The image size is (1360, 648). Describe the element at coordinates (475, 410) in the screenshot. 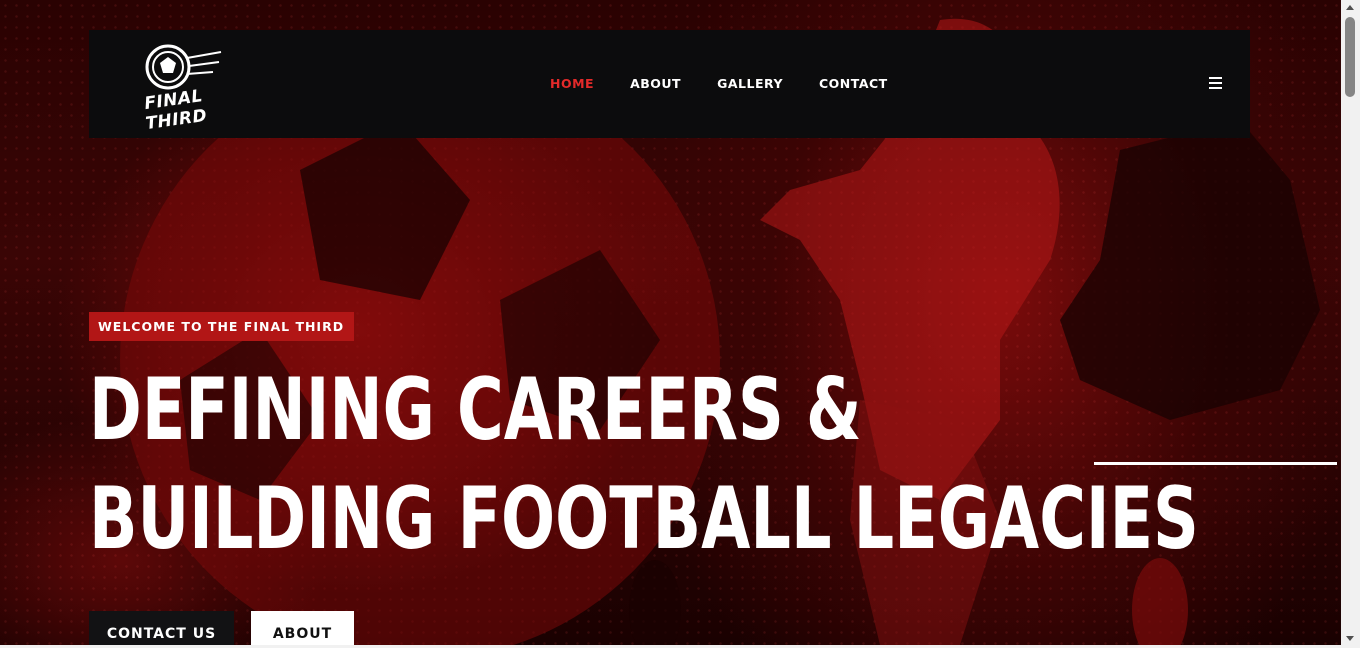

I see `headline-line-1: DEFINING CAREERS &` at that location.